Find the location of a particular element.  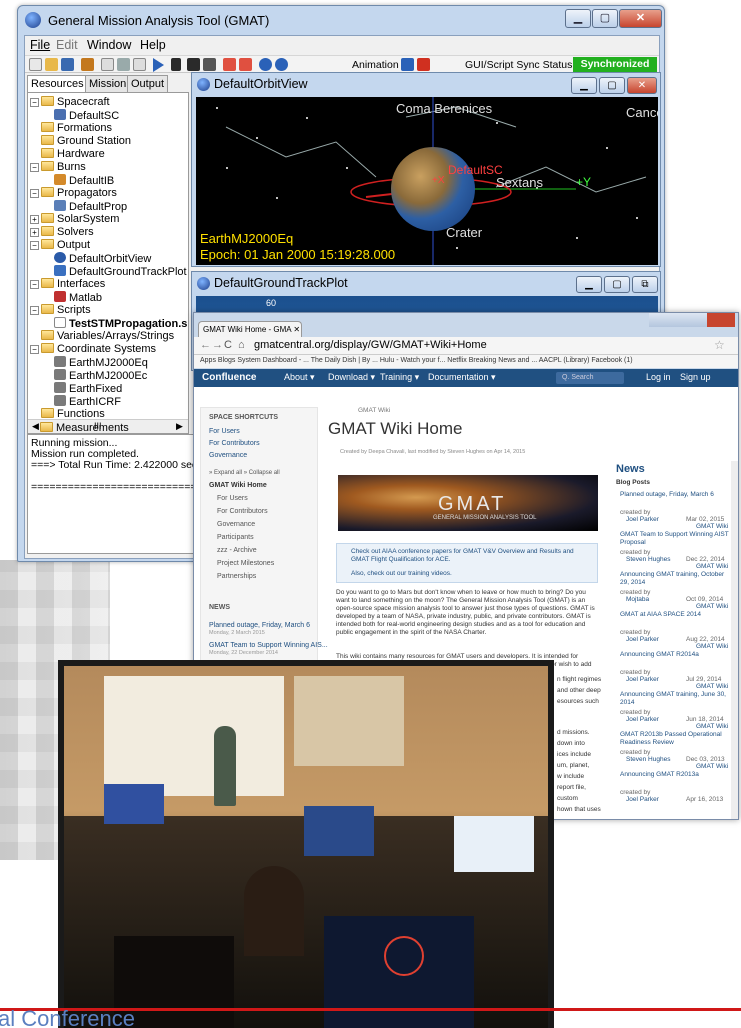

tree-item: − Scripts is located at coordinates (60, 310).